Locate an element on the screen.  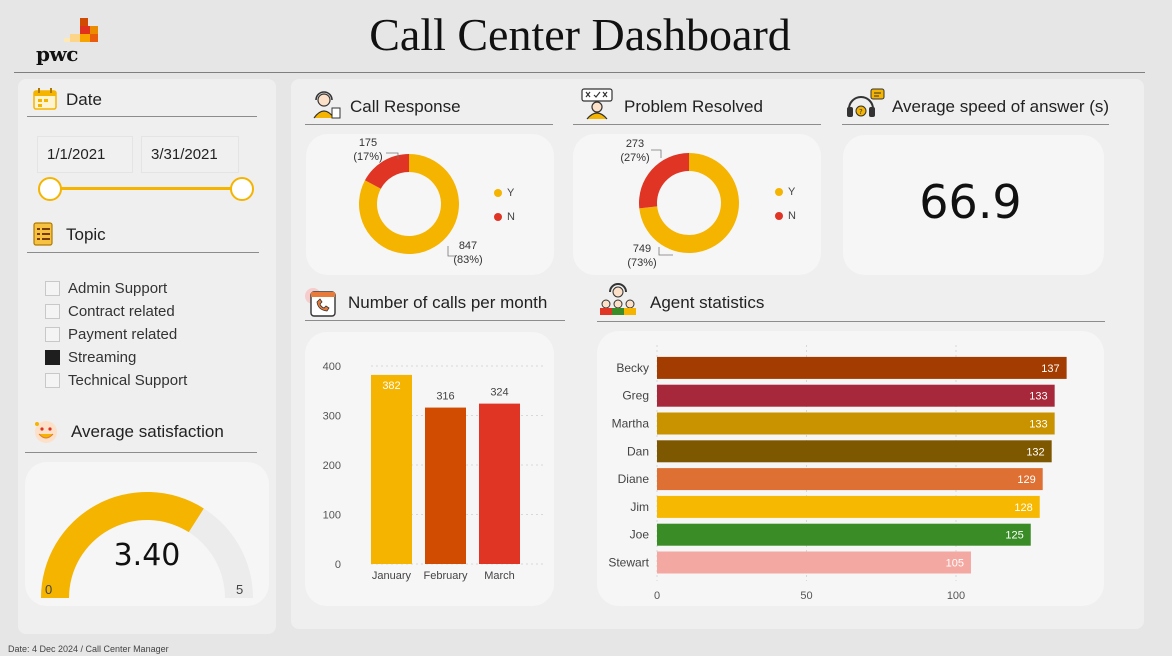
call-response-donut is located at coordinates (409, 204).